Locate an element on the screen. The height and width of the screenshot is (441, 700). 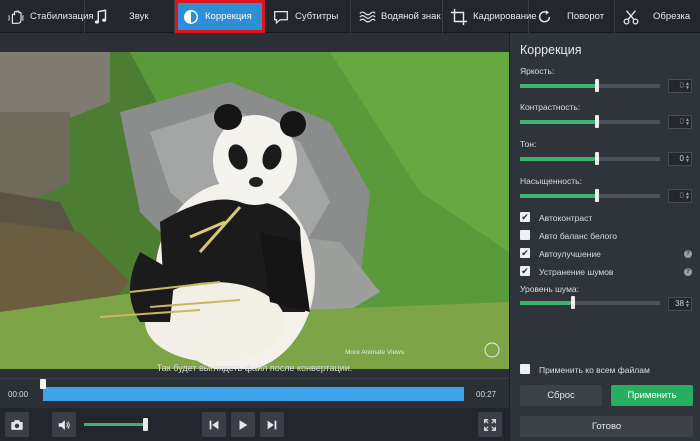
tab-label: Коррекция is located at coordinates (228, 16).